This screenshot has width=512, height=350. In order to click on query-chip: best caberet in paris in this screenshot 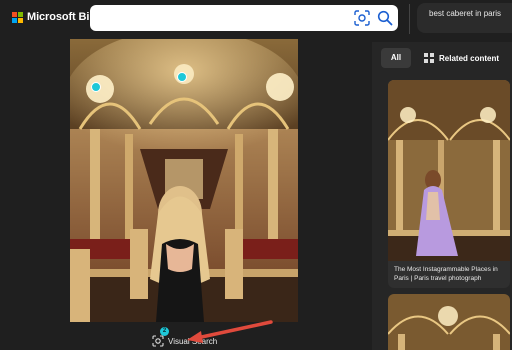, I will do `click(464, 18)`.